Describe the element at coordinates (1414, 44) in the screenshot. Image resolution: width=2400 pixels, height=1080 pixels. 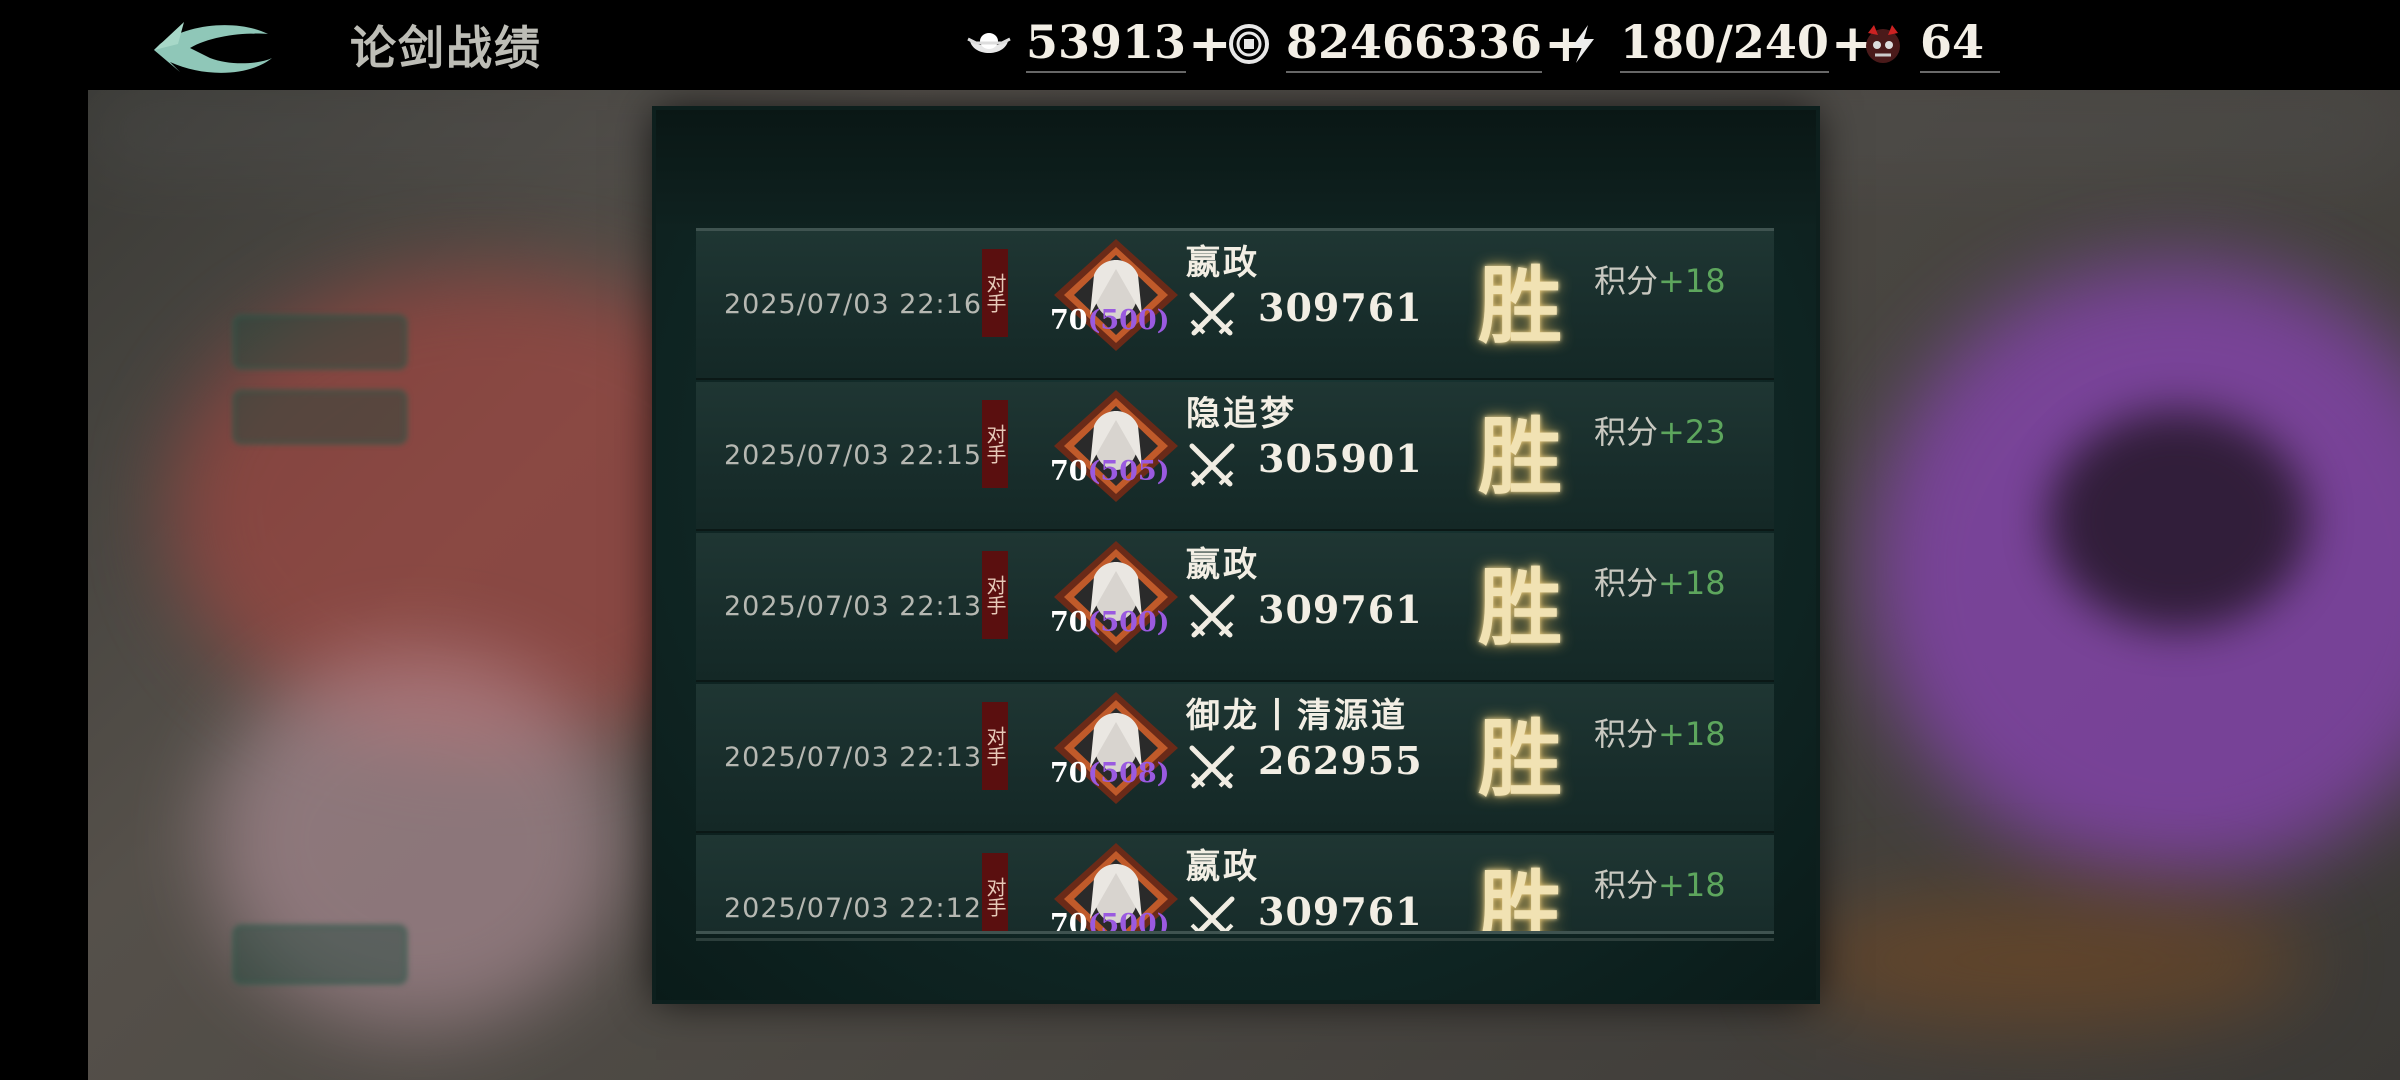
I see `copper-value: 82466336` at that location.